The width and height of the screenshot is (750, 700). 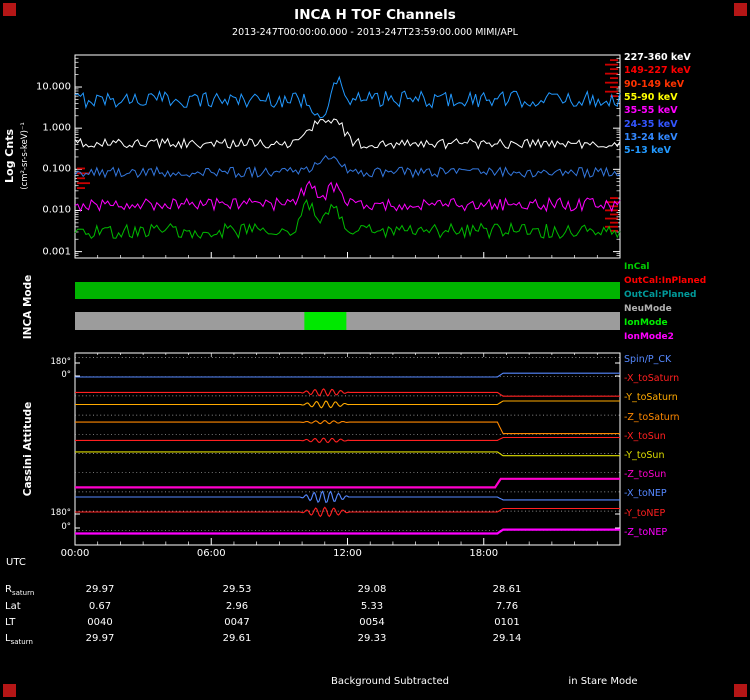 What do you see at coordinates (651, 111) in the screenshot?
I see `energy-legend-label: 35-55 keV` at bounding box center [651, 111].